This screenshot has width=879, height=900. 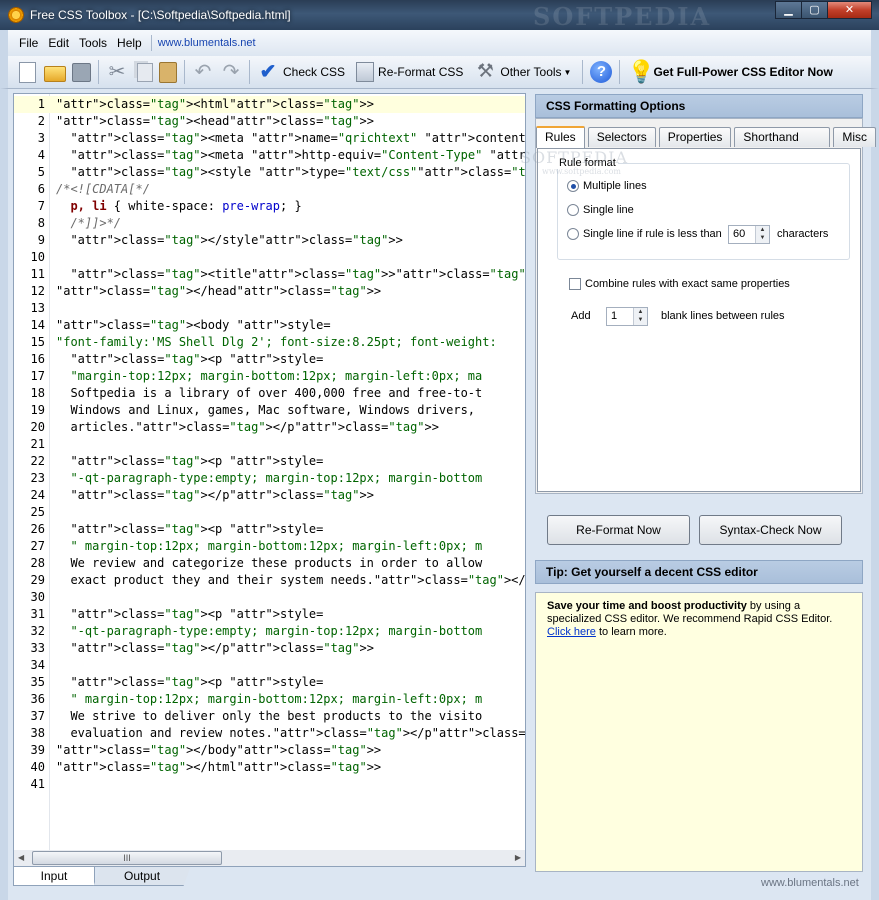 What do you see at coordinates (269, 223) in the screenshot?
I see `code-line: 8 /*]]>*/` at bounding box center [269, 223].